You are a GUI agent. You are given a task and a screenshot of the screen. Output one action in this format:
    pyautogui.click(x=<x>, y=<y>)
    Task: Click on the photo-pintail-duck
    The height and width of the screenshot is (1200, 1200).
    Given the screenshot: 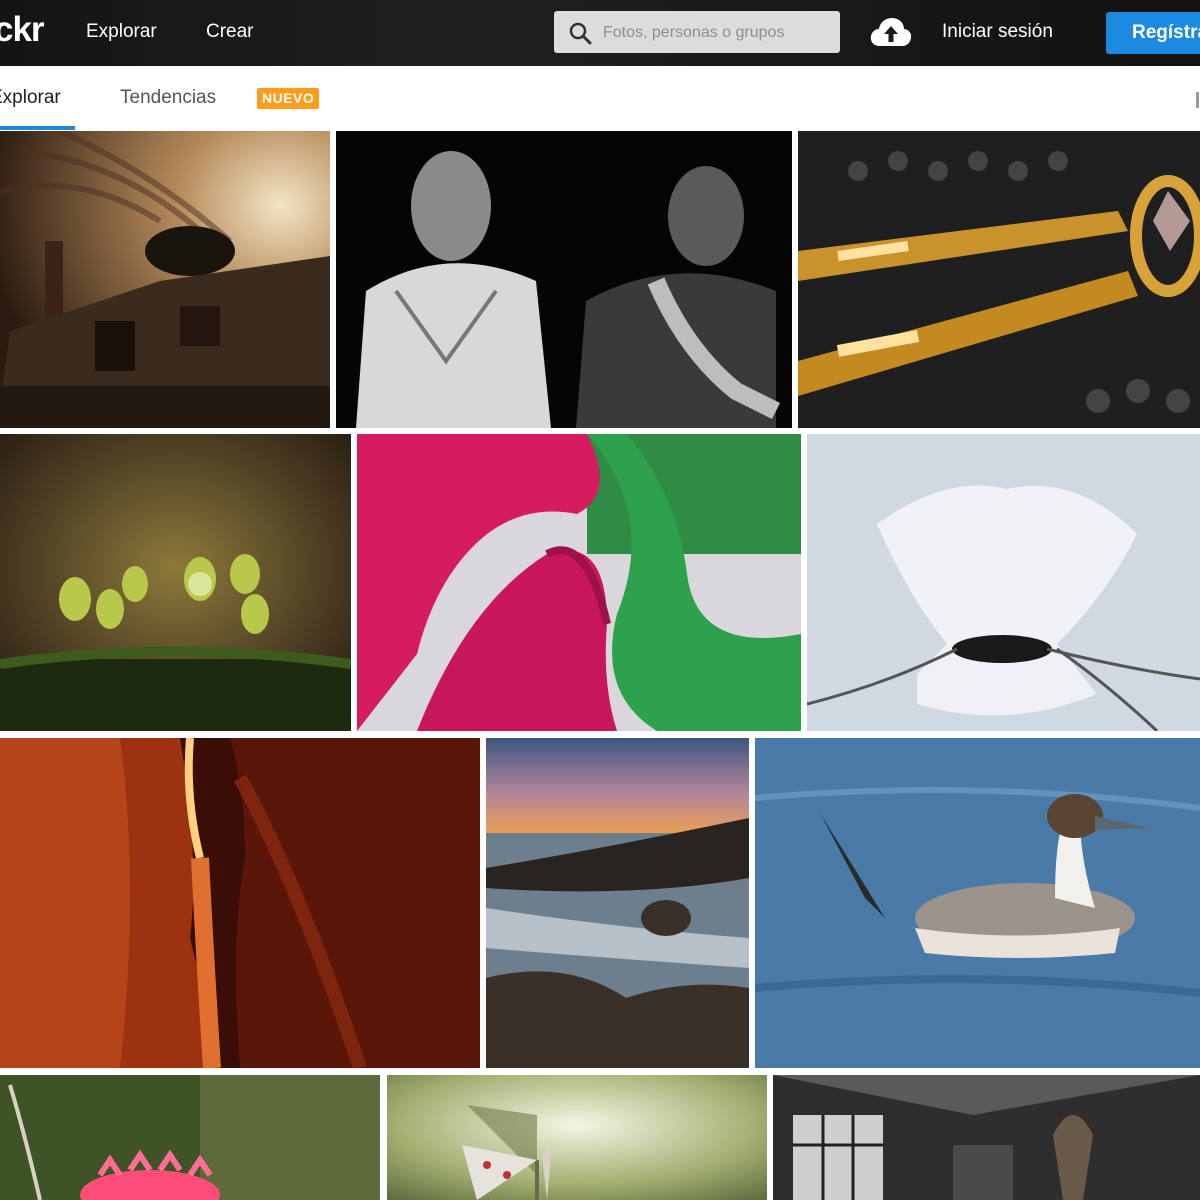 What is the action you would take?
    pyautogui.click(x=977, y=903)
    